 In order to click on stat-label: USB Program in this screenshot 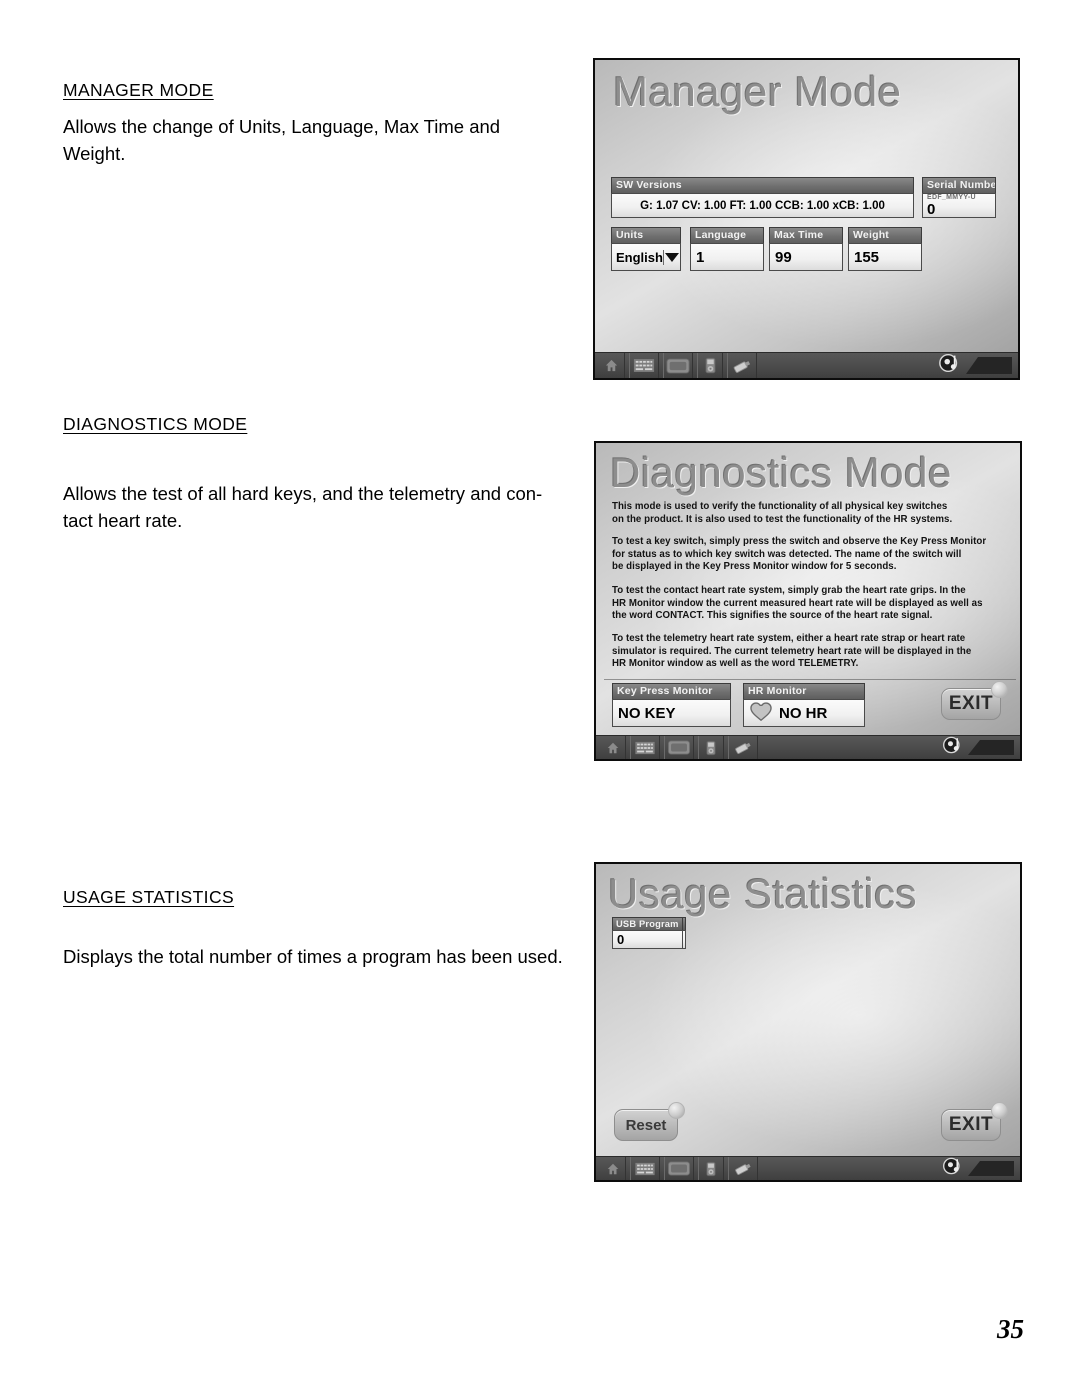, I will do `click(647, 923)`.